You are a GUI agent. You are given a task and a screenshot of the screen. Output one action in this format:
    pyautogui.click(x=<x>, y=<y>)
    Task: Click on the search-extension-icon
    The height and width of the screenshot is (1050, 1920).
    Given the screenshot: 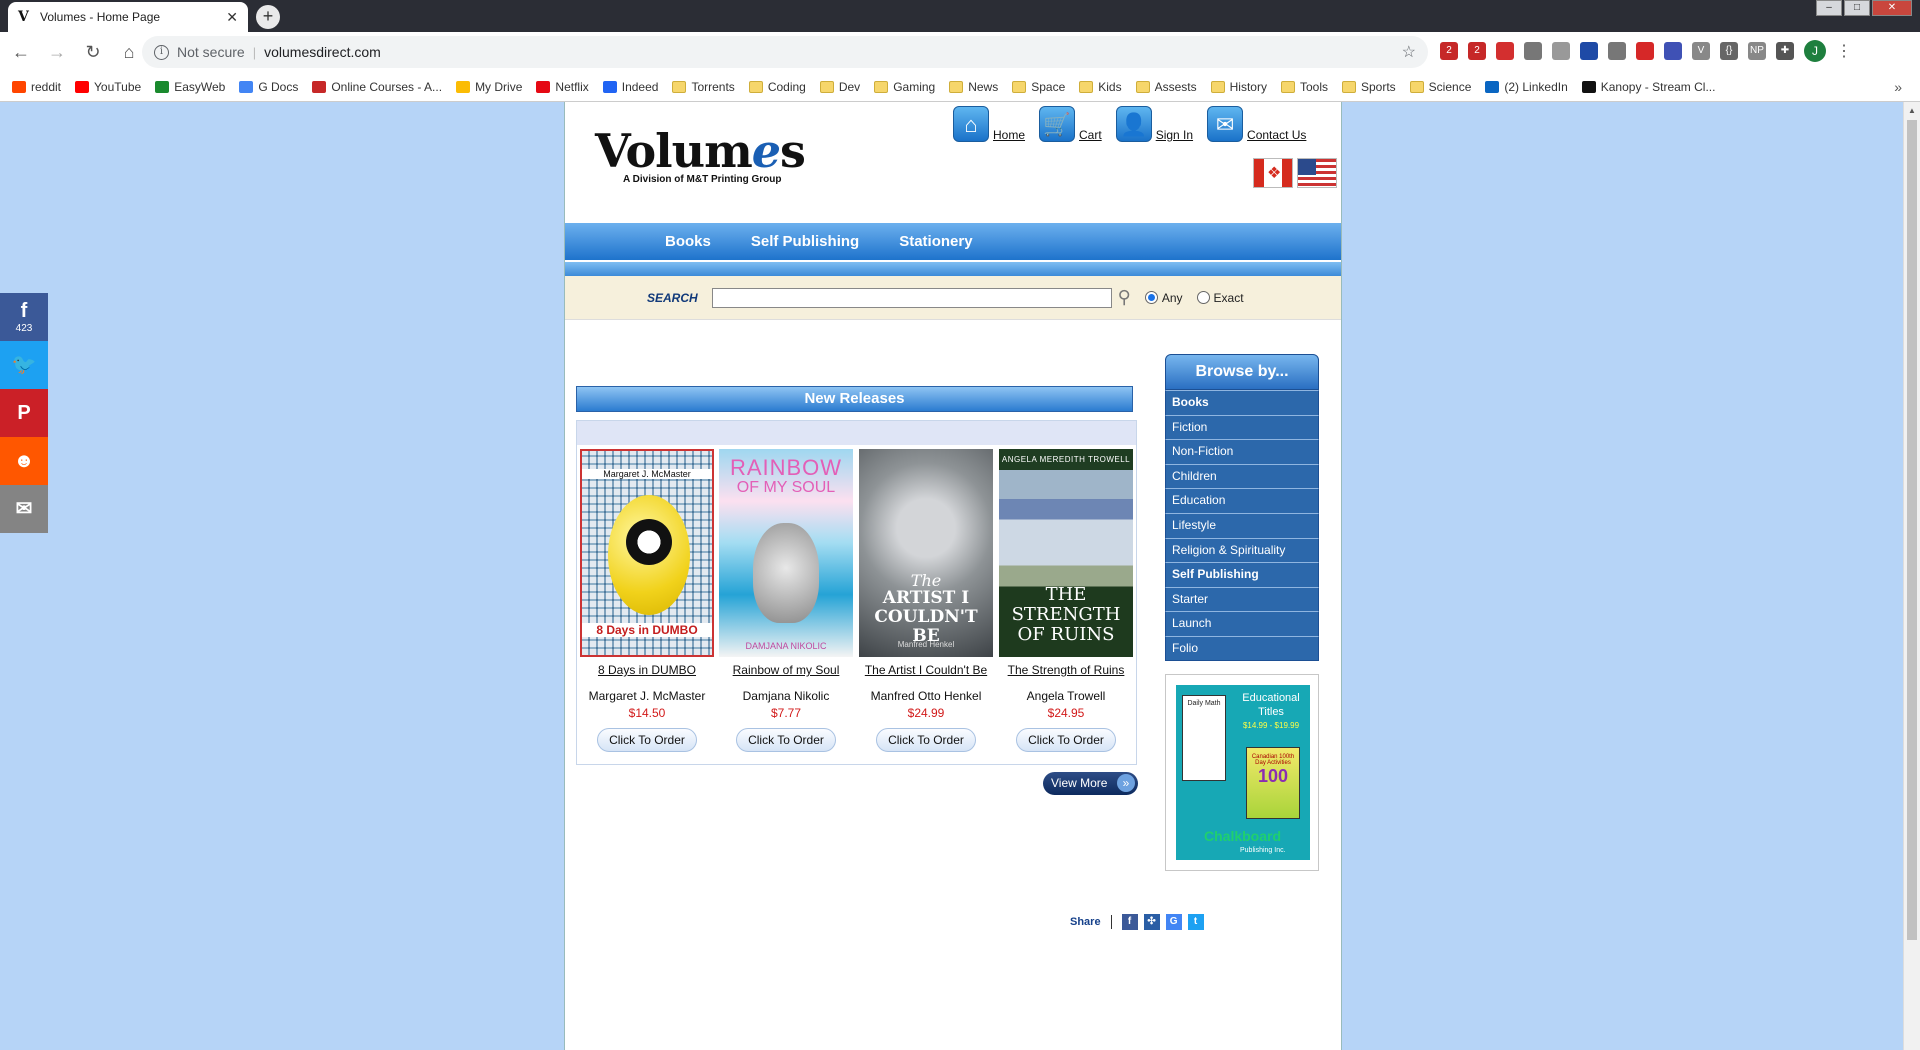 What is the action you would take?
    pyautogui.click(x=1673, y=51)
    